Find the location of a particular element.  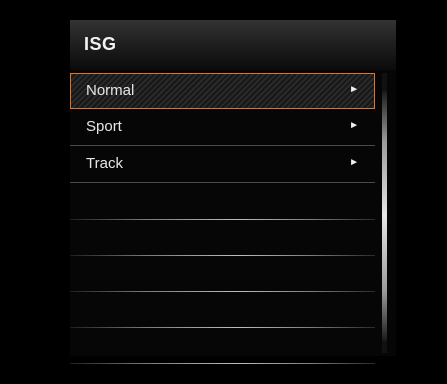

menu-item-label: Track is located at coordinates (104, 163).